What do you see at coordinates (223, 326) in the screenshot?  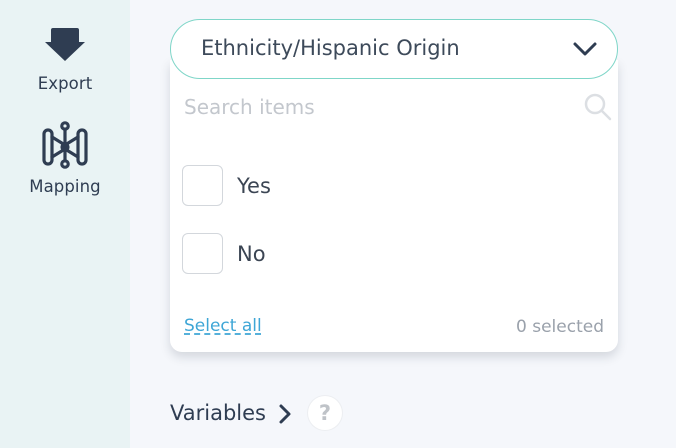 I see `select-all-link: Select all` at bounding box center [223, 326].